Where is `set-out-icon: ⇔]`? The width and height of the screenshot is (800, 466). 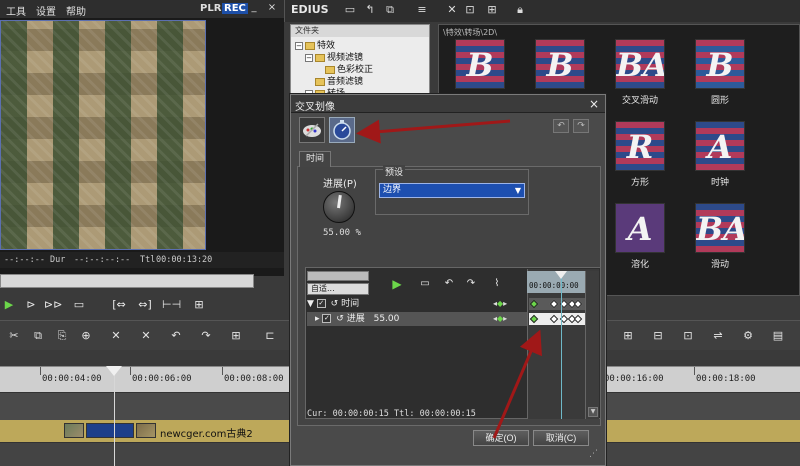
set-out-icon: ⇔] is located at coordinates (145, 305).